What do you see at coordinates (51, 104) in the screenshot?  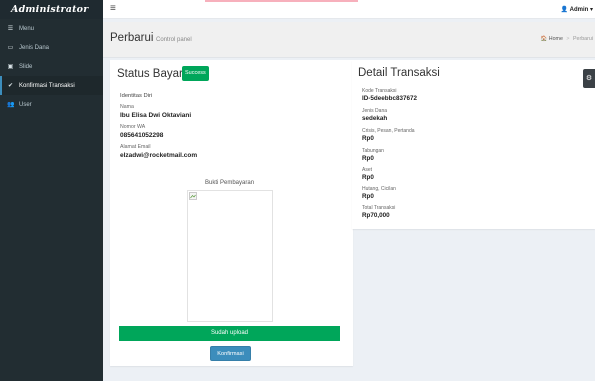 I see `sidebar-item-user: 👥 User` at bounding box center [51, 104].